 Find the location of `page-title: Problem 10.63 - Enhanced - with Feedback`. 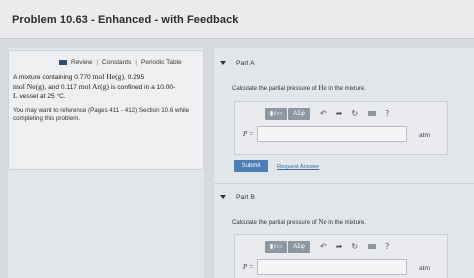

page-title: Problem 10.63 - Enhanced - with Feedback is located at coordinates (125, 20).